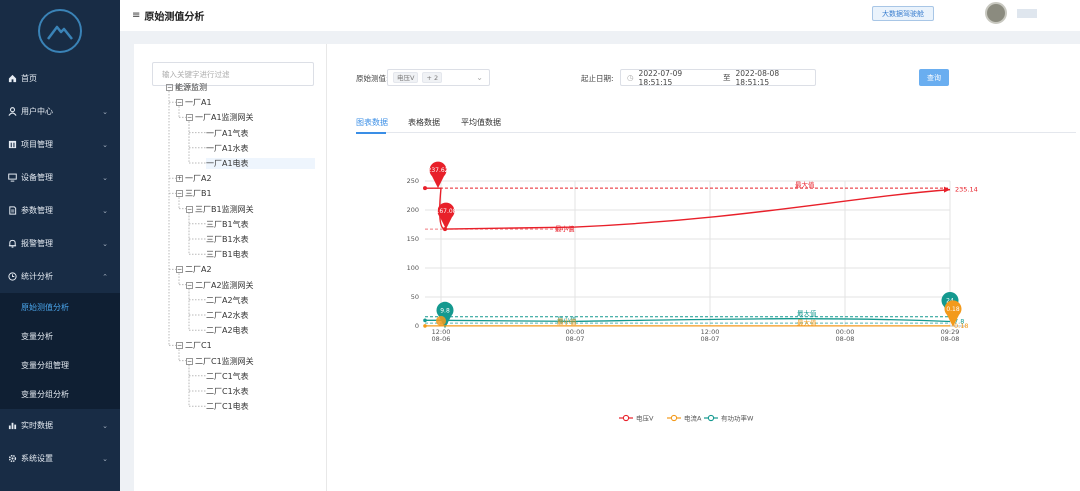  What do you see at coordinates (60, 144) in the screenshot?
I see `sidebar-item-projects: 项目管理 ⌄` at bounding box center [60, 144].